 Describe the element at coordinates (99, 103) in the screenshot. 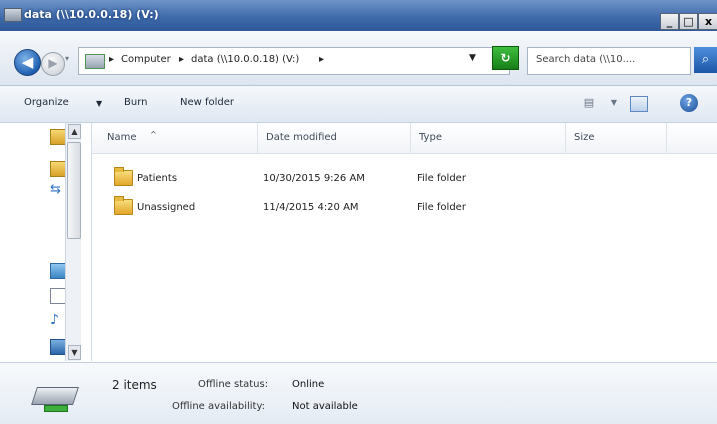

I see `organize-dropdown-icon: ▼` at that location.